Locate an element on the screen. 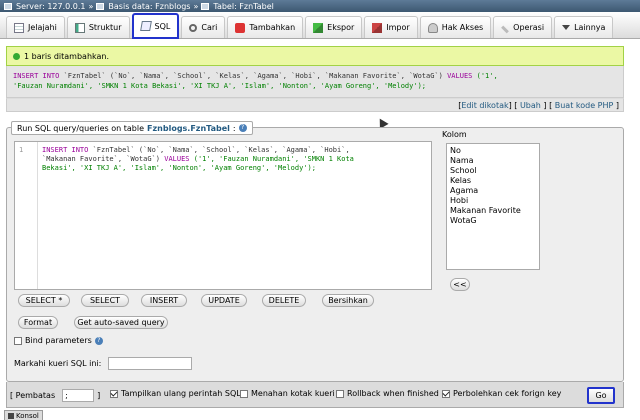 This screenshot has height=420, width=640. breadcrumb-table: Tabel: FznTabel is located at coordinates (237, 6).